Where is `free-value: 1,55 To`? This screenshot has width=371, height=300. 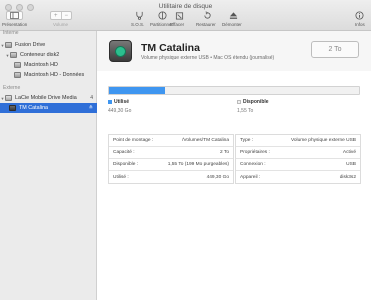
free-value: 1,55 To is located at coordinates (245, 111).